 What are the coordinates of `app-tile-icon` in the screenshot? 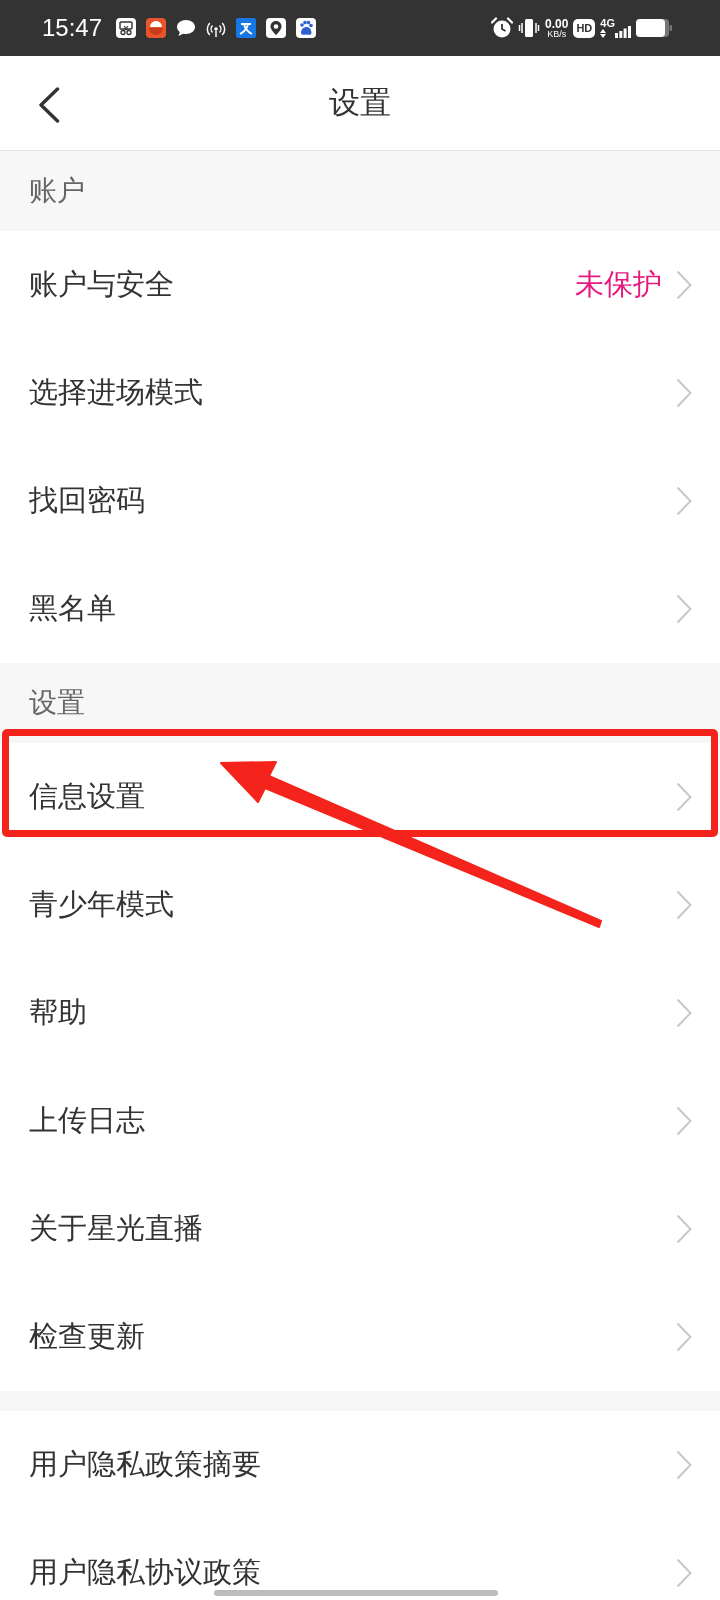 It's located at (246, 28).